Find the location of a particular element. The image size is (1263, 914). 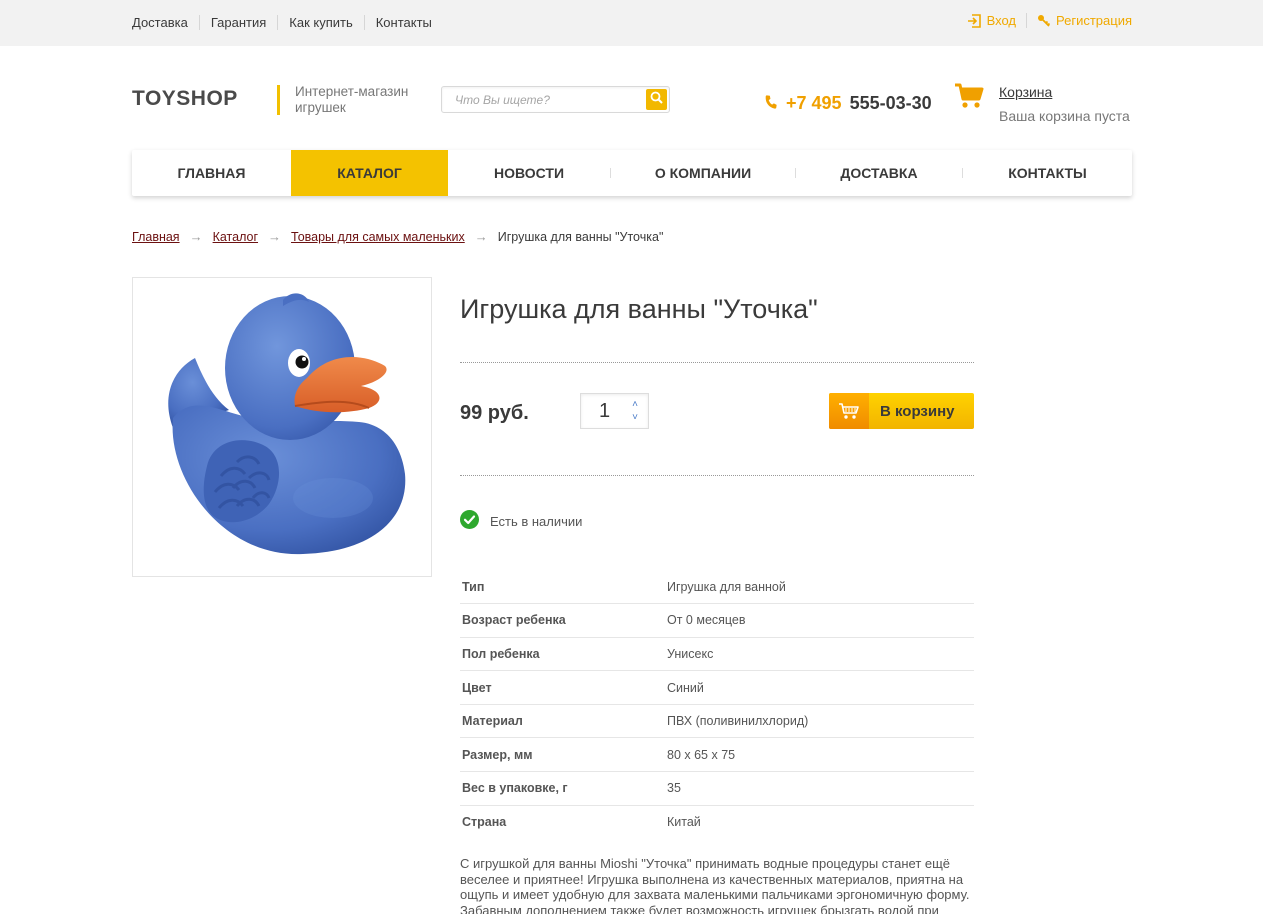

site-logo: TOYSHOP is located at coordinates (185, 99).